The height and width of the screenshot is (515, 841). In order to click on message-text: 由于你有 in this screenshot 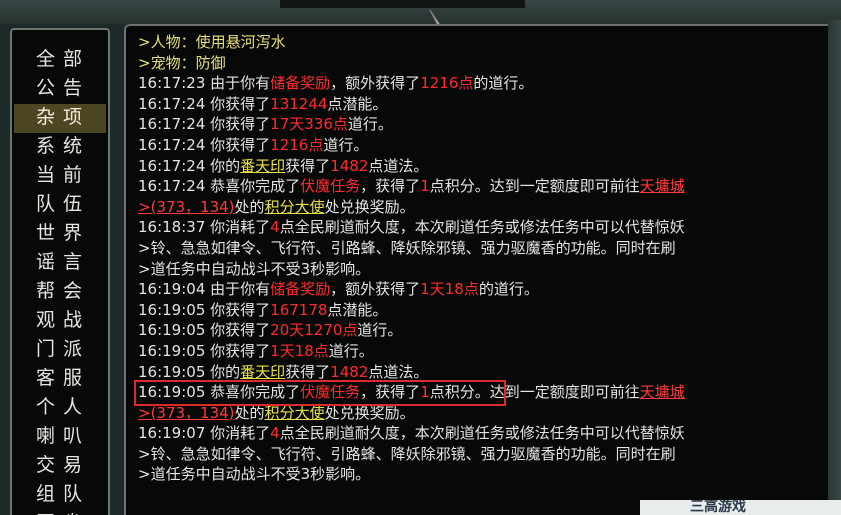, I will do `click(240, 83)`.